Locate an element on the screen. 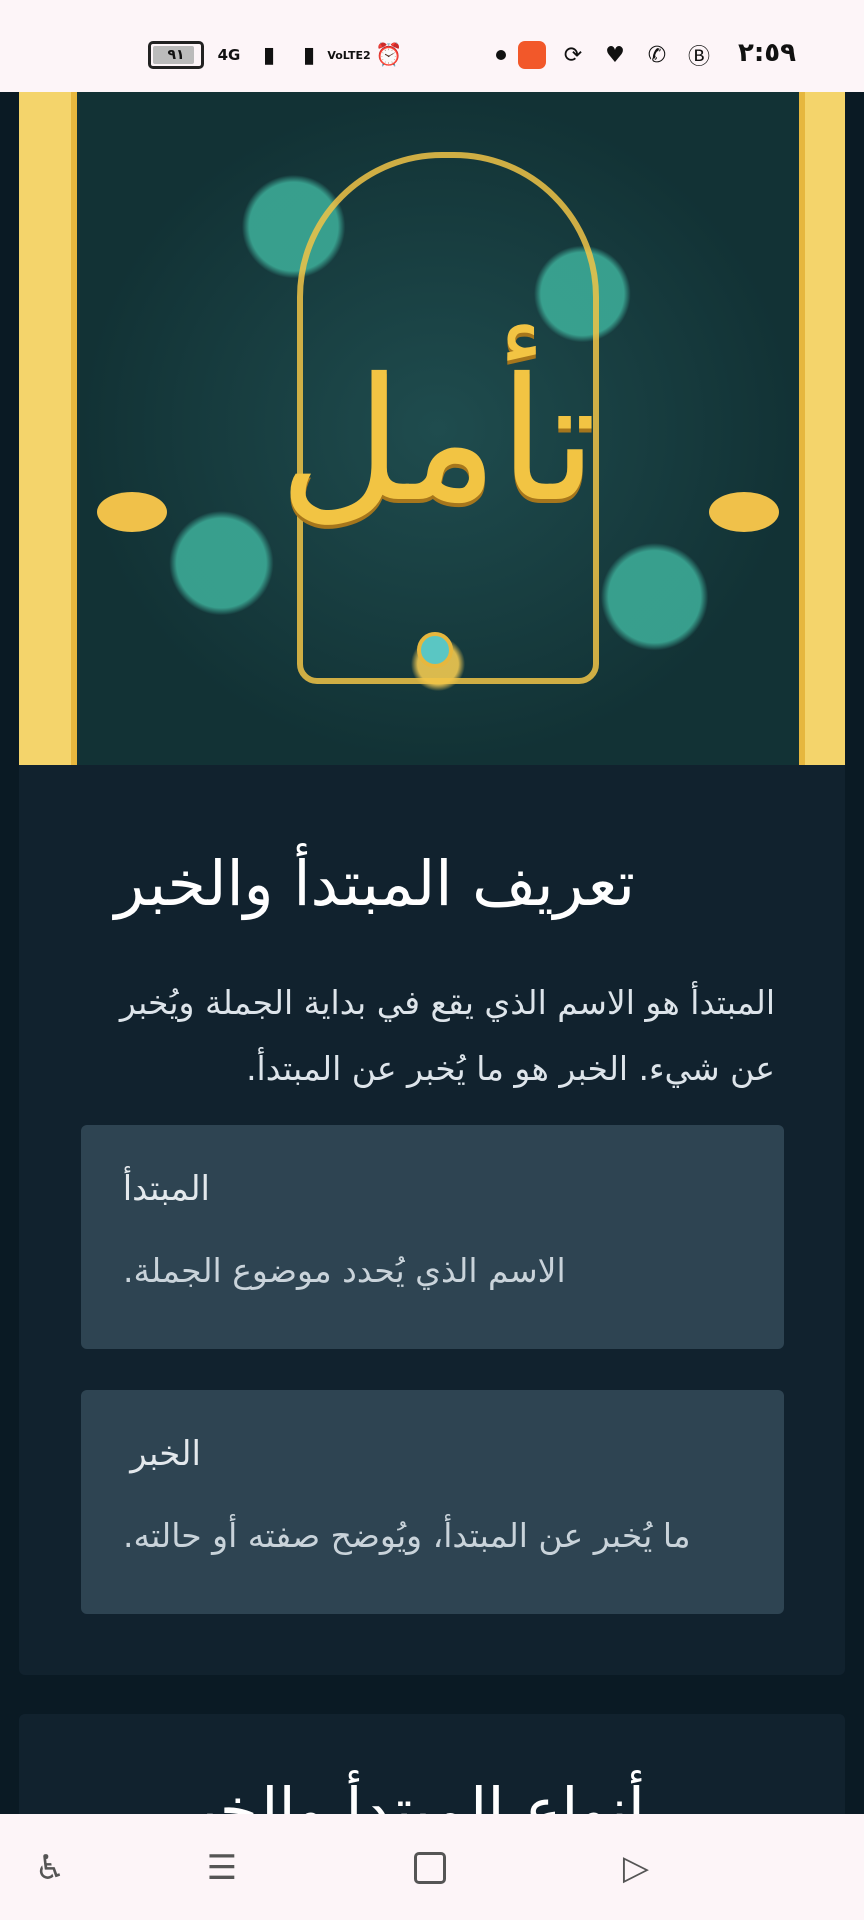  definition-box-mubtada: المبتدأ الاسم الذي يُحدد موضوع الجملة. is located at coordinates (432, 1237).